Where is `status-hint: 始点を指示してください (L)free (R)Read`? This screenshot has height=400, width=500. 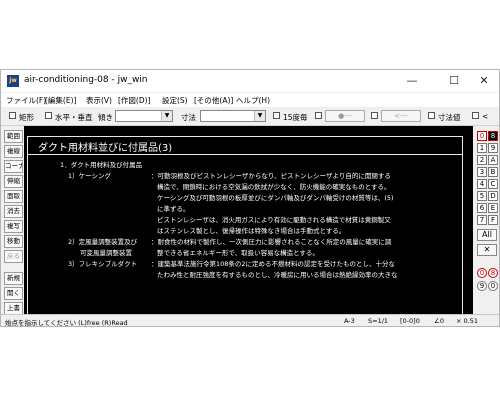 status-hint: 始点を指示してください (L)free (R)Read is located at coordinates (66, 323).